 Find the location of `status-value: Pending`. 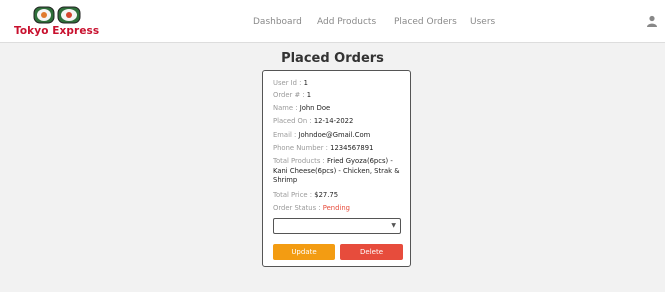

status-value: Pending is located at coordinates (336, 208).